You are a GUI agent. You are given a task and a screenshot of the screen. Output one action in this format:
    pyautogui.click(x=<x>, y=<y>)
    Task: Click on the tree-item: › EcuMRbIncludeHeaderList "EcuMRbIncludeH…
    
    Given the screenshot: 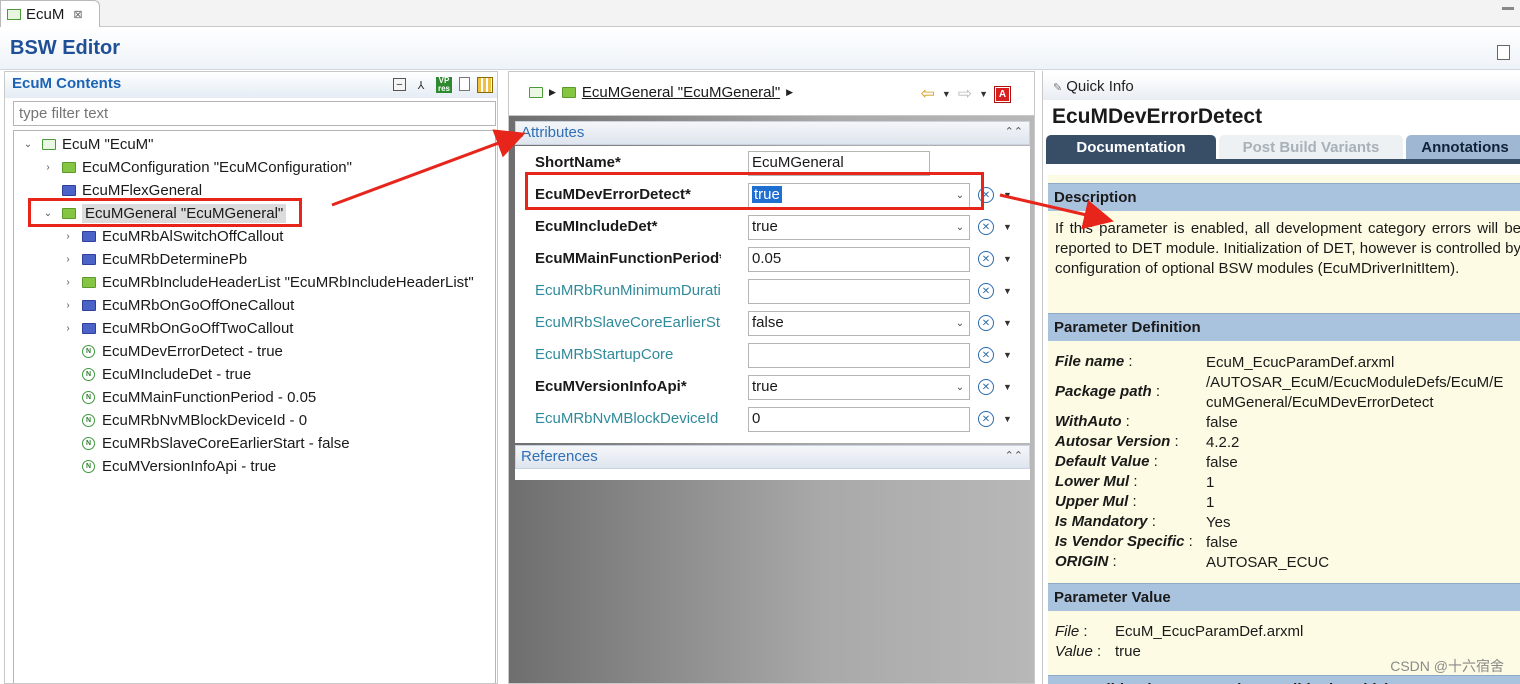 What is the action you would take?
    pyautogui.click(x=267, y=282)
    